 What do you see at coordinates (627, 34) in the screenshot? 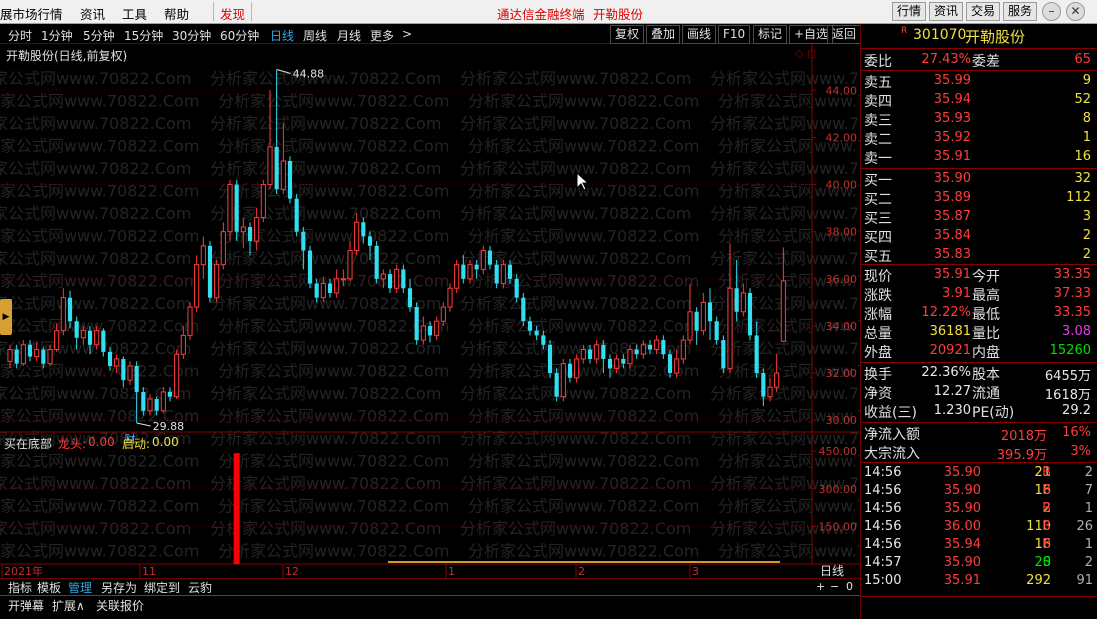
I see `adjust-button: 复权` at bounding box center [627, 34].